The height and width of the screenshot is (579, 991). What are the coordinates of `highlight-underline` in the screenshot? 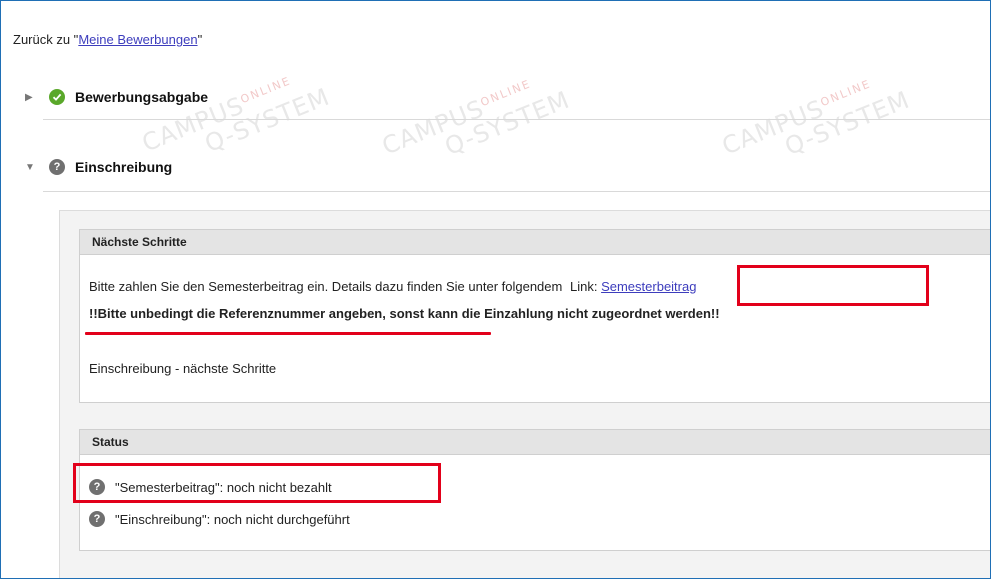 It's located at (288, 333).